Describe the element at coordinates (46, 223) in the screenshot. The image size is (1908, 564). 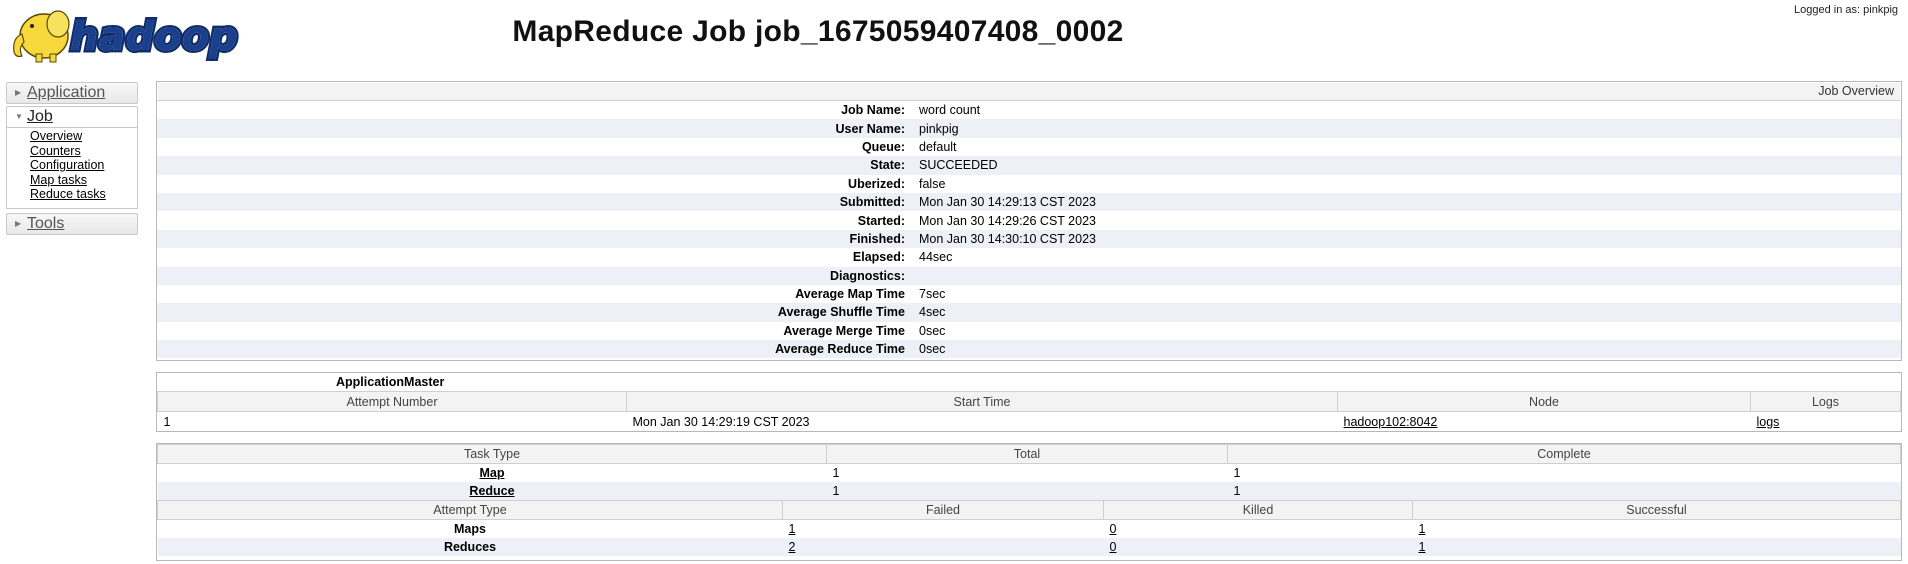
I see `nav-tools-label: Tools` at that location.